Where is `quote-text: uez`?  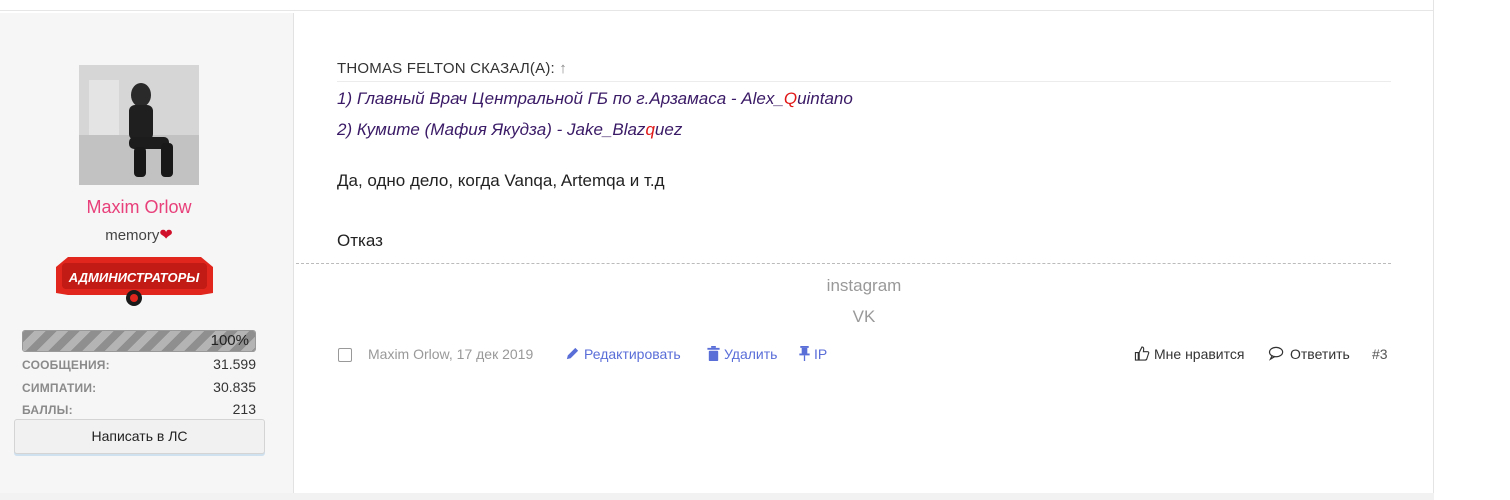
quote-text: uez is located at coordinates (668, 129).